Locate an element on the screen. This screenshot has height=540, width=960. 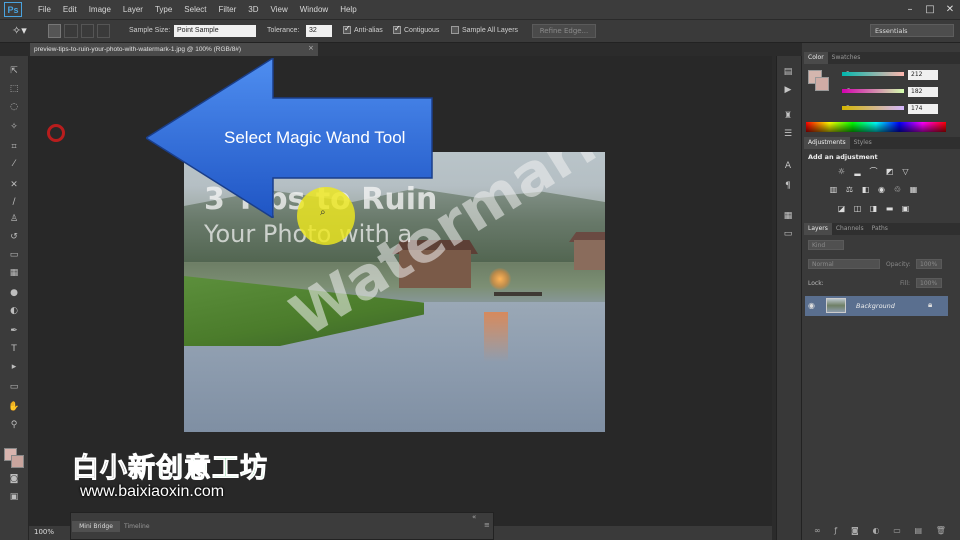
new-selection-icon is located at coordinates (55, 31).